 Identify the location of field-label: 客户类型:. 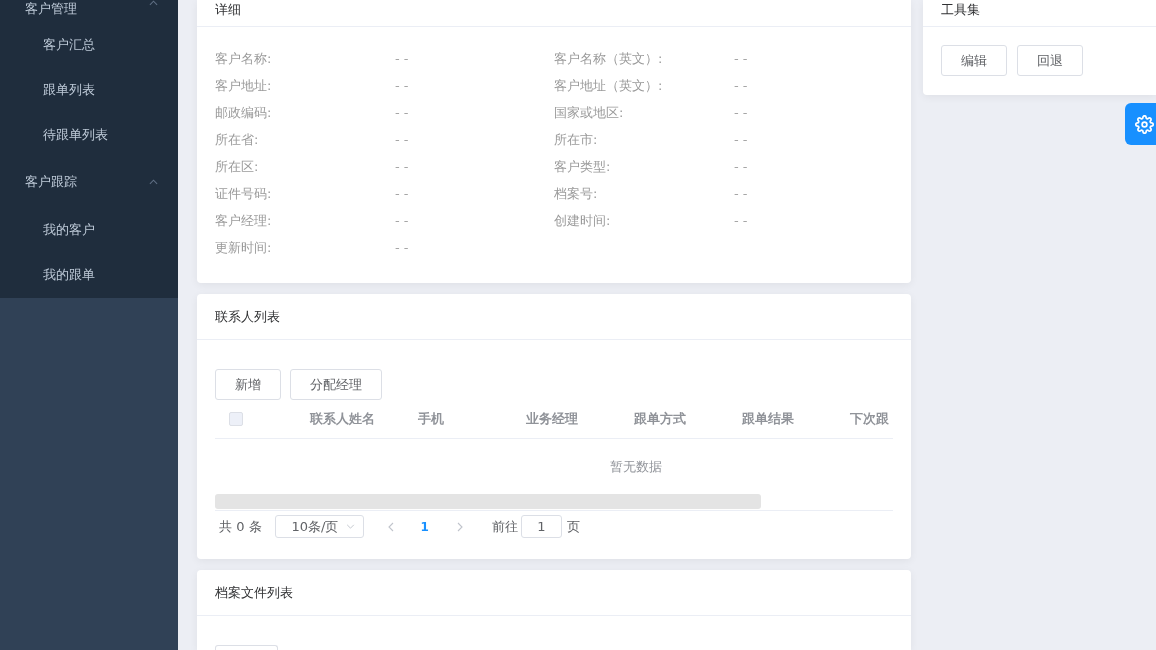
(583, 167).